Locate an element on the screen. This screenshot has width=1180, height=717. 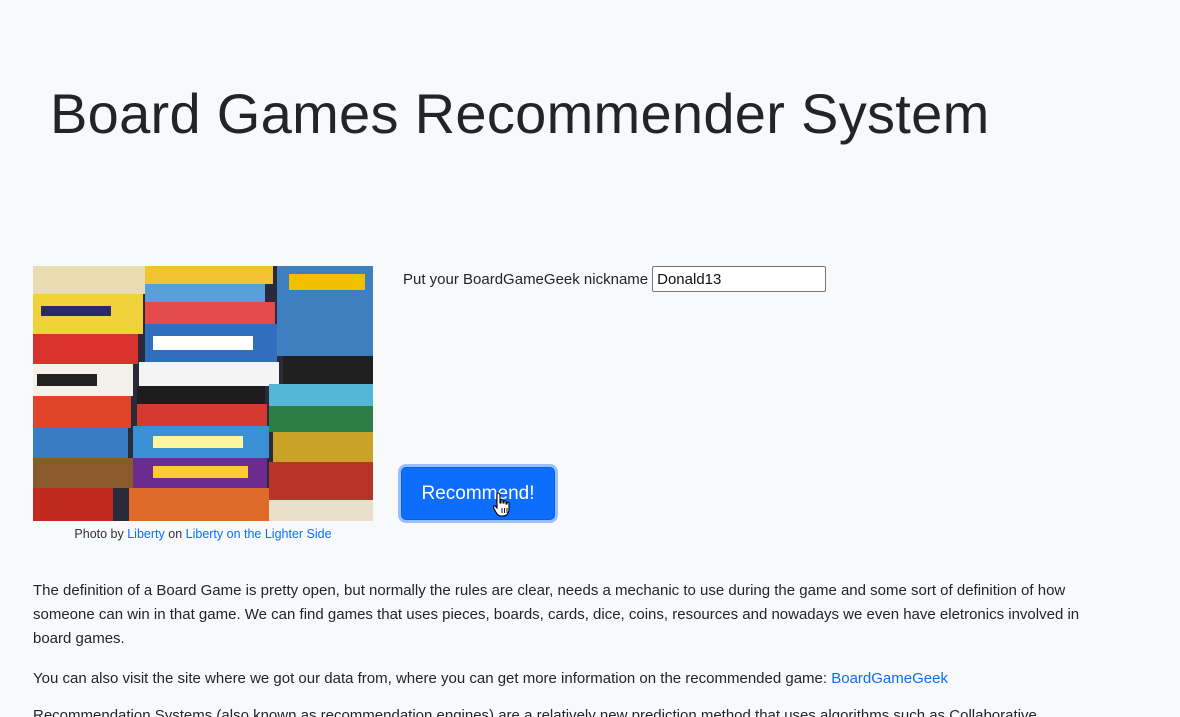
caption-middle: on is located at coordinates (175, 534).